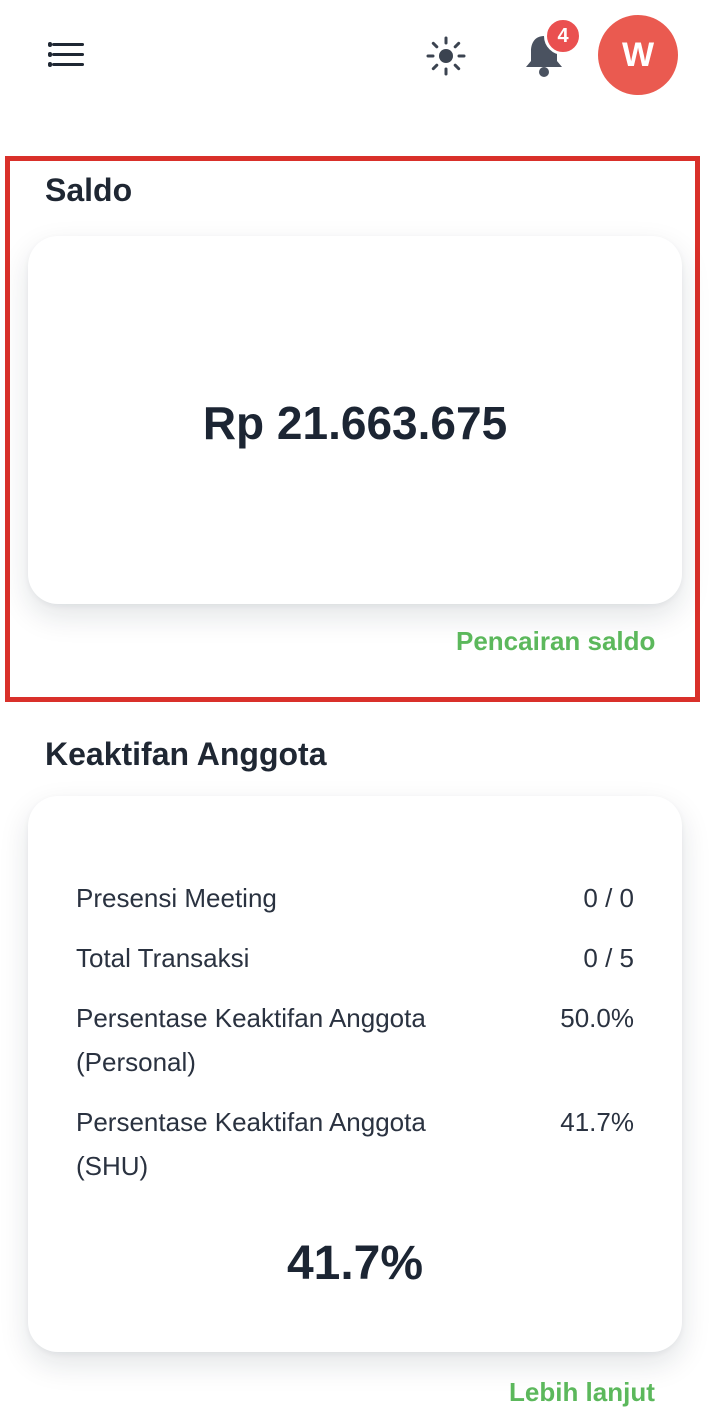  I want to click on top-bar: 4 W, so click(360, 55).